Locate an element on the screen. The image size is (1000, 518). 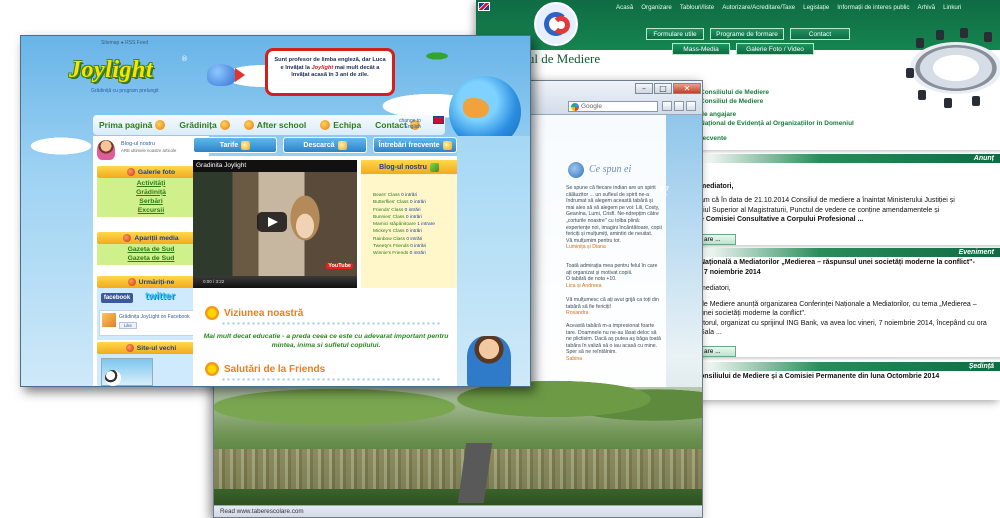
language-switch: change to English is located at coordinates (410, 124).